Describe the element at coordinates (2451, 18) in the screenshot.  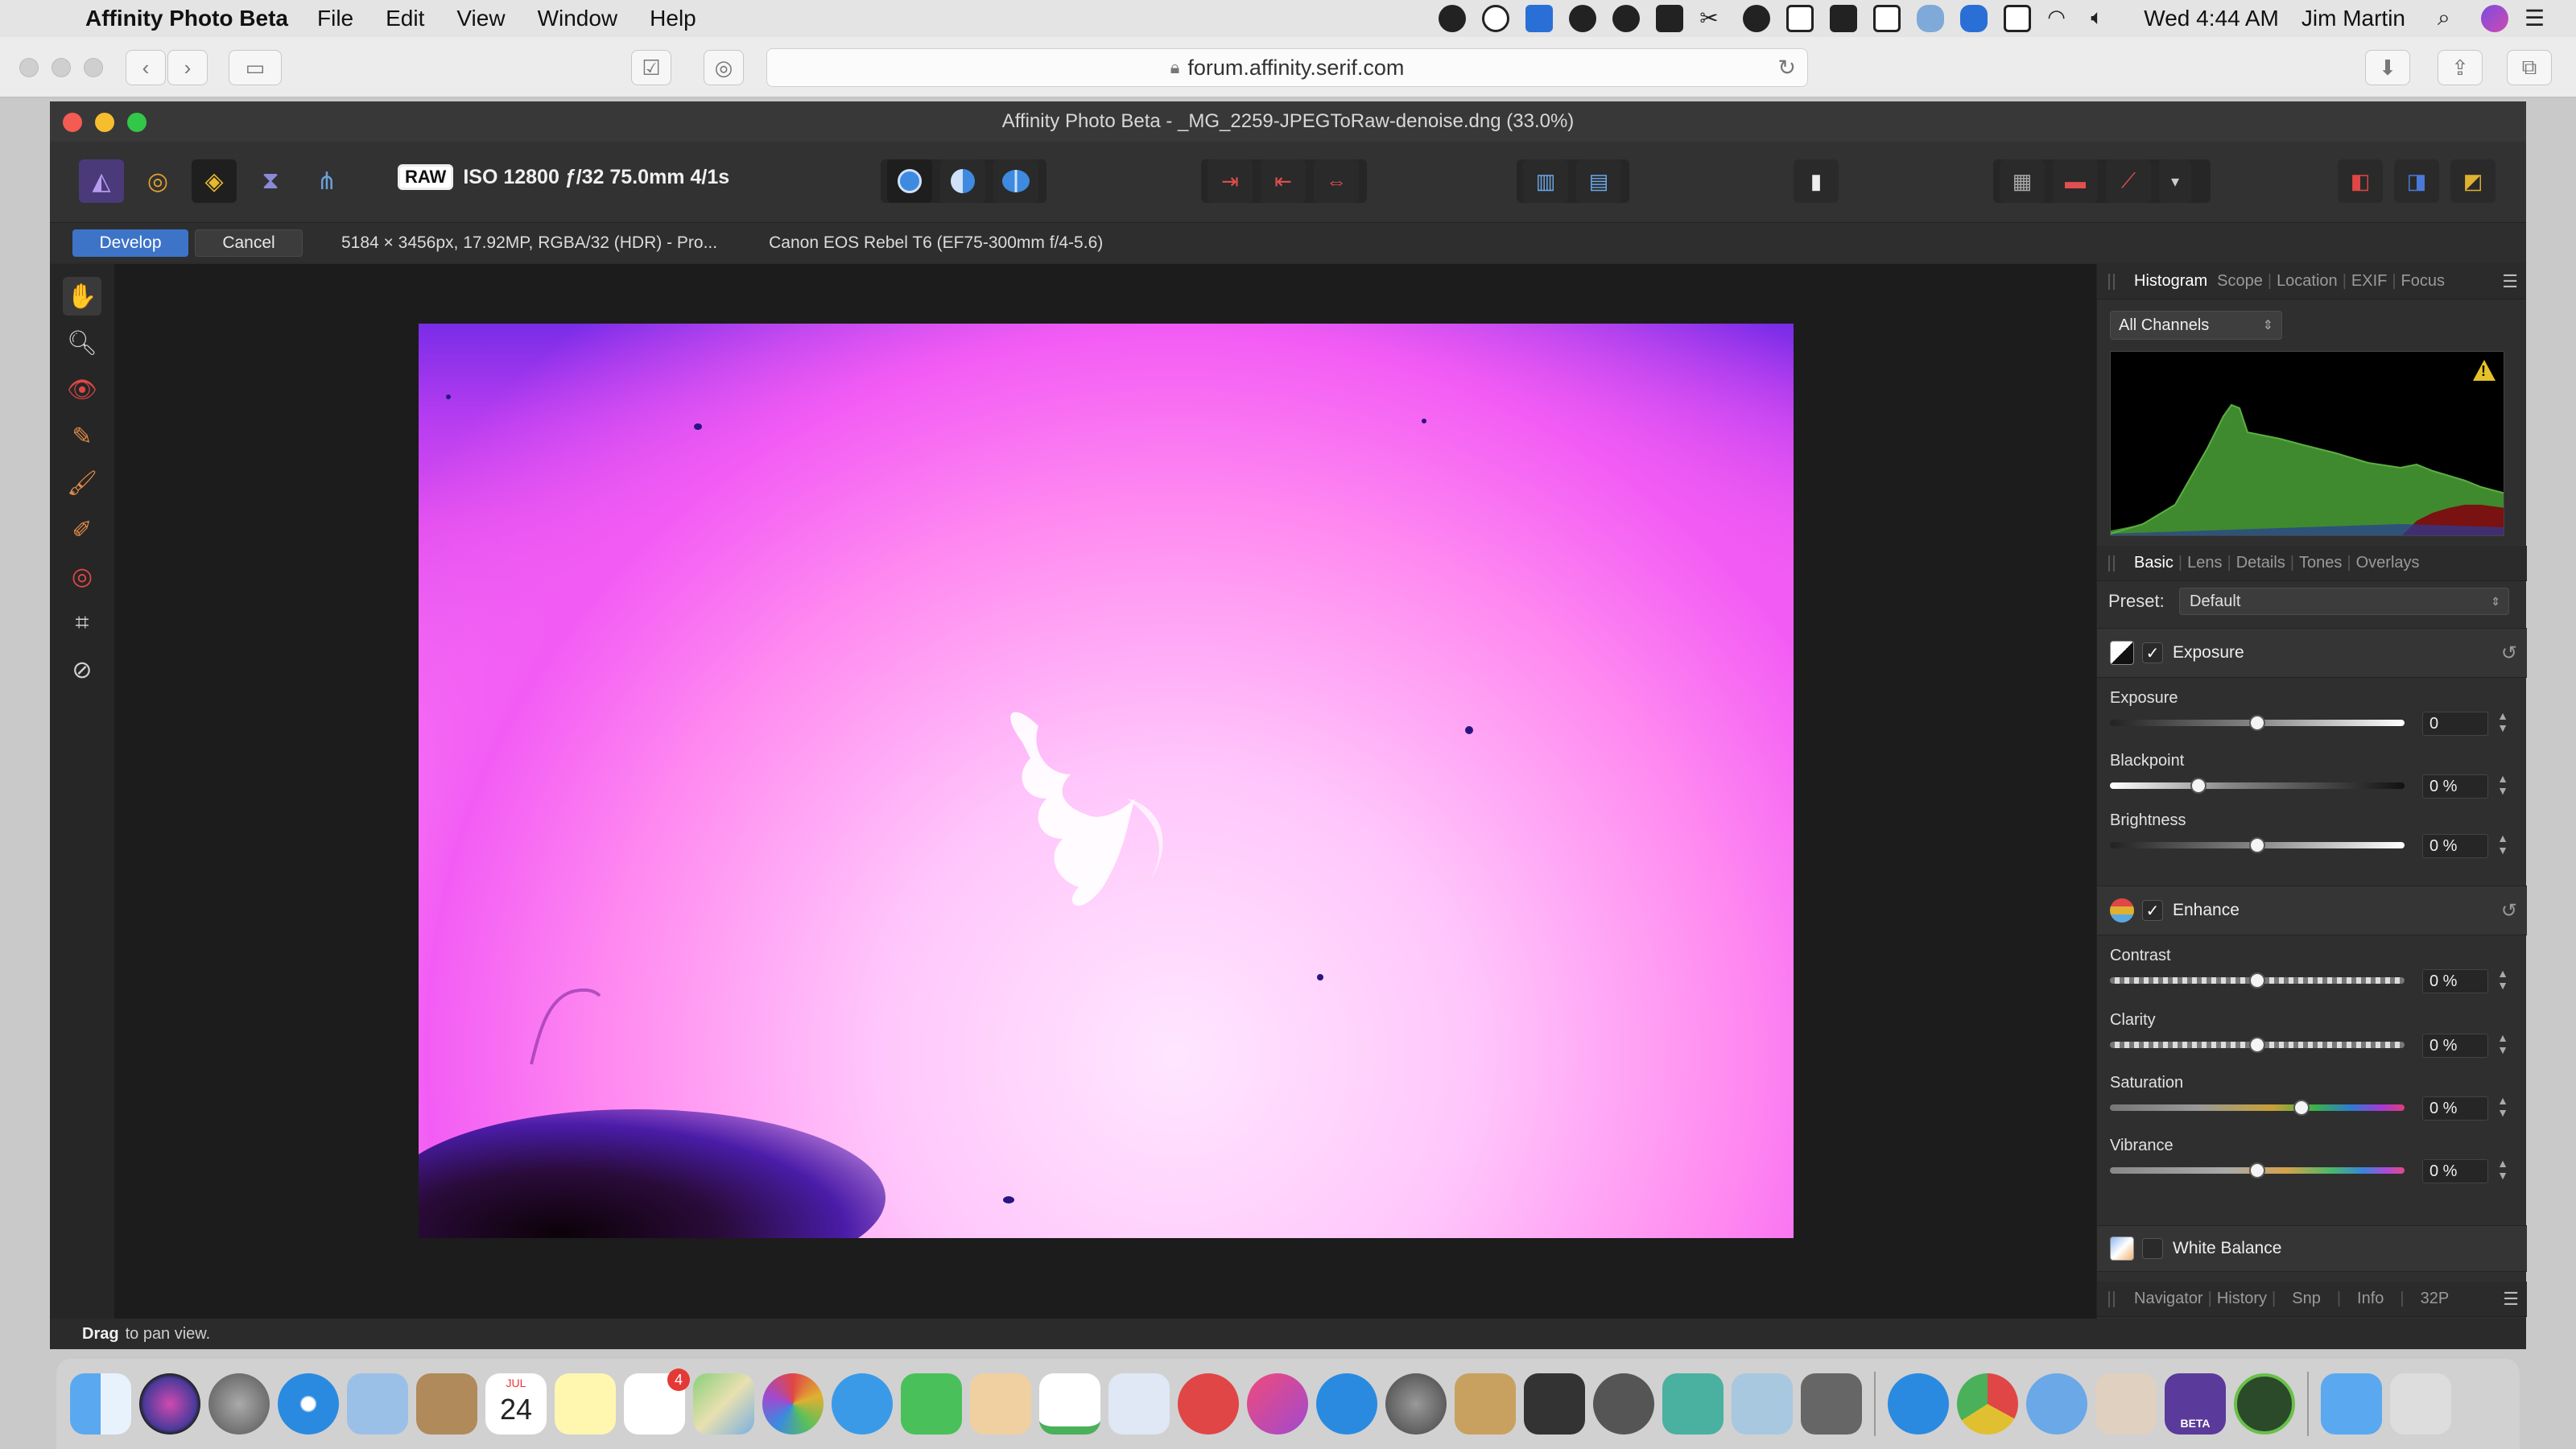
I see `spotlight-search-icon: ⌕` at that location.